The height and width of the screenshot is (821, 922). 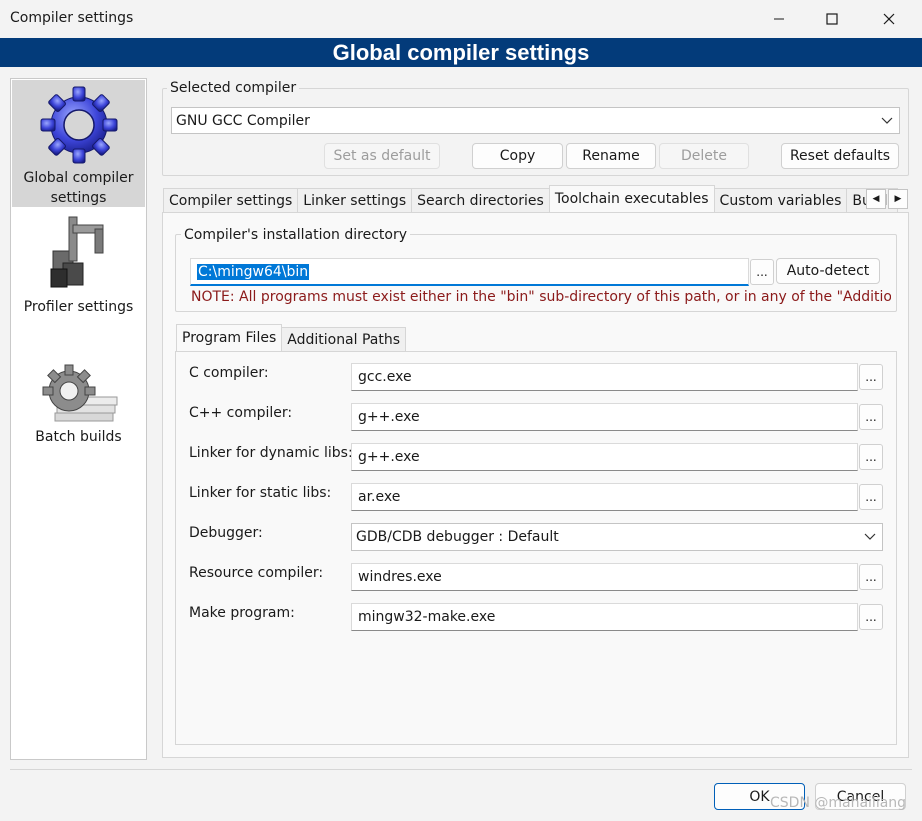 I want to click on tab-custom-variables: Custom variables, so click(x=780, y=200).